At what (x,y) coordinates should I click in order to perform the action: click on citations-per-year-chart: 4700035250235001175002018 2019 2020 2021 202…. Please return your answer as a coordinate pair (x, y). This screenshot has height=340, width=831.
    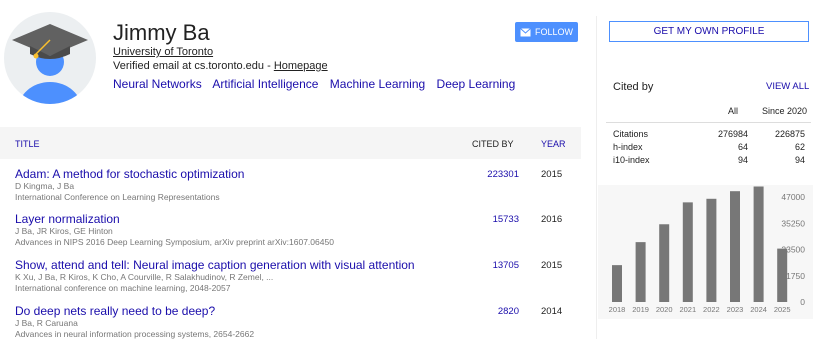
    Looking at the image, I should click on (705, 252).